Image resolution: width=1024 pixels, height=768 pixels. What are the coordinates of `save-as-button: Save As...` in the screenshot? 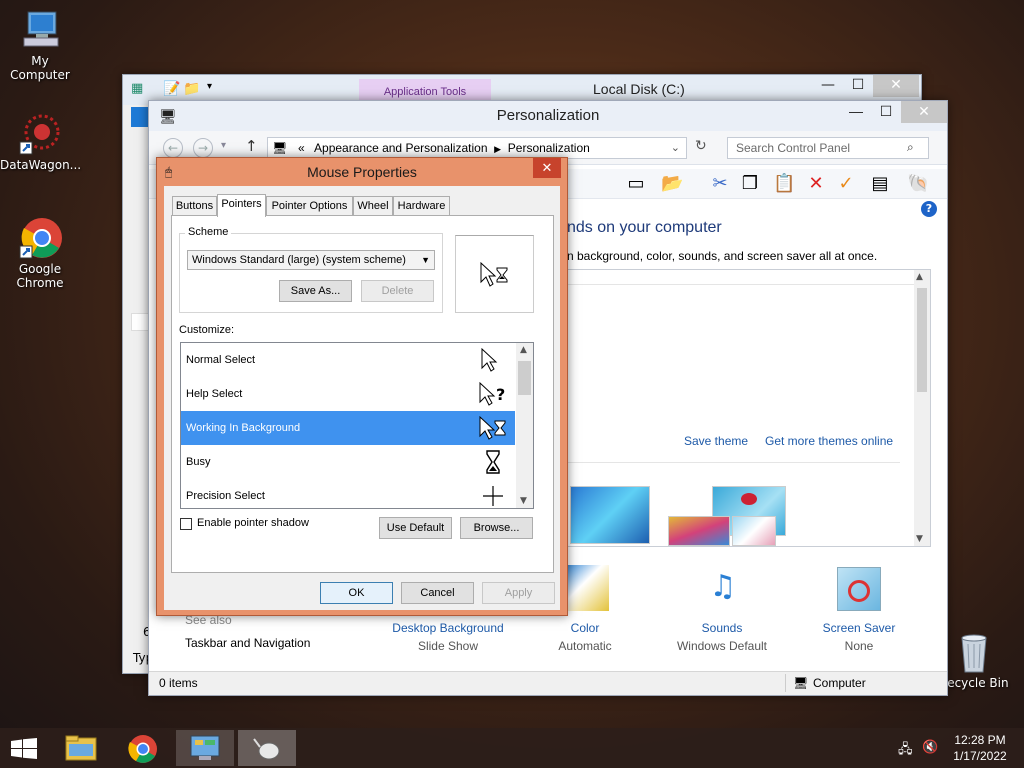 It's located at (315, 291).